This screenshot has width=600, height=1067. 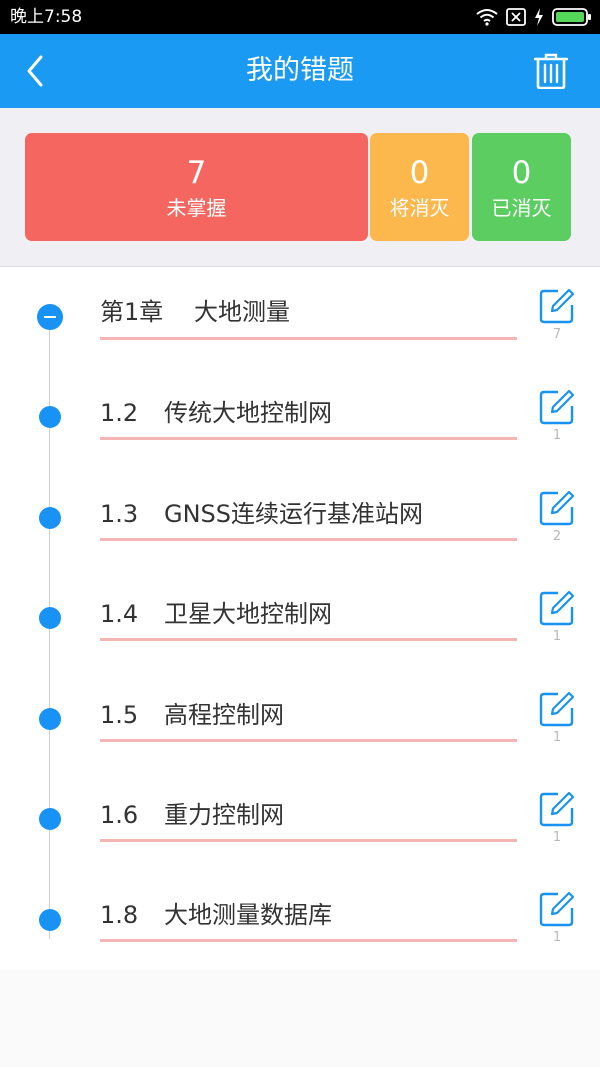 I want to click on collapse-icon, so click(x=50, y=317).